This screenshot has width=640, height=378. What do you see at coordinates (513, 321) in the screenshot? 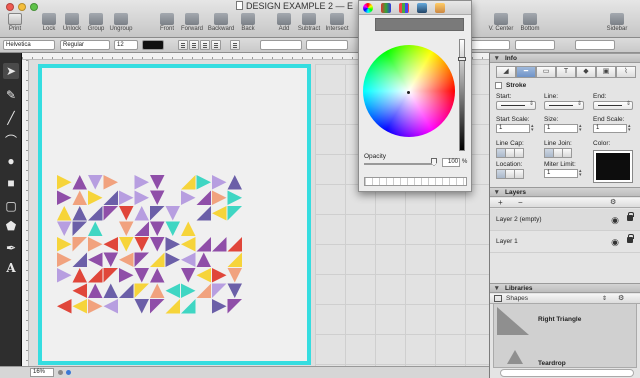
I see `right-triangle-thumbnail` at bounding box center [513, 321].